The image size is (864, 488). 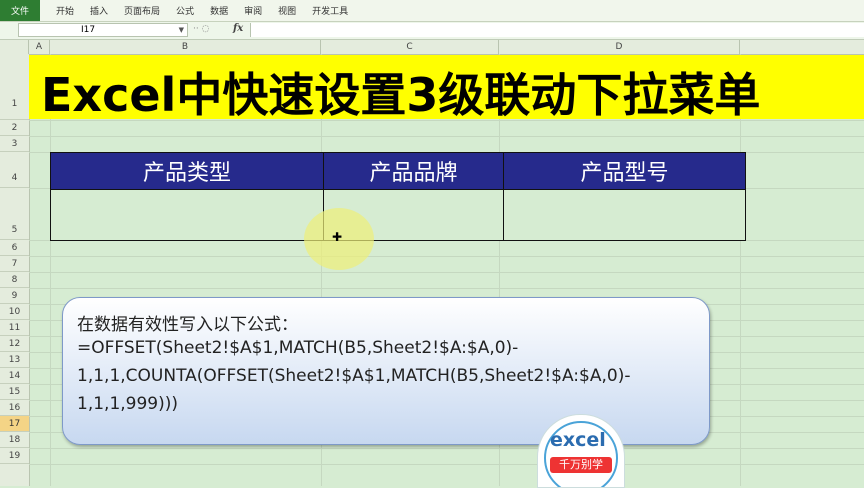 What do you see at coordinates (557, 30) in the screenshot?
I see `formula-input` at bounding box center [557, 30].